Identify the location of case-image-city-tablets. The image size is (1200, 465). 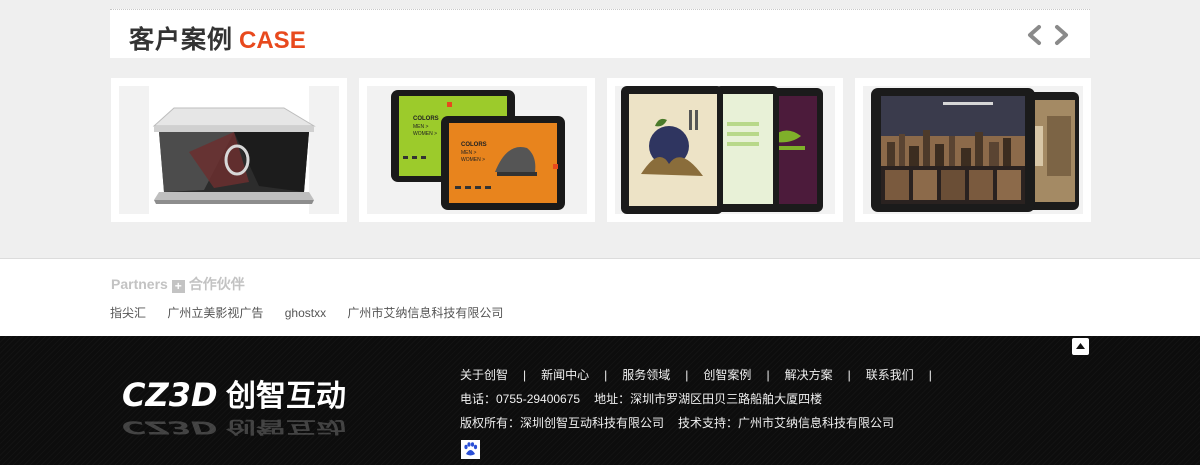
(973, 150).